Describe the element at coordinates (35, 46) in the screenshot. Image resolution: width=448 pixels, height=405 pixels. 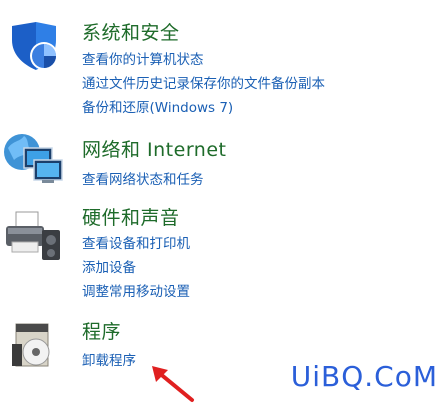
I see `shield-icon` at that location.